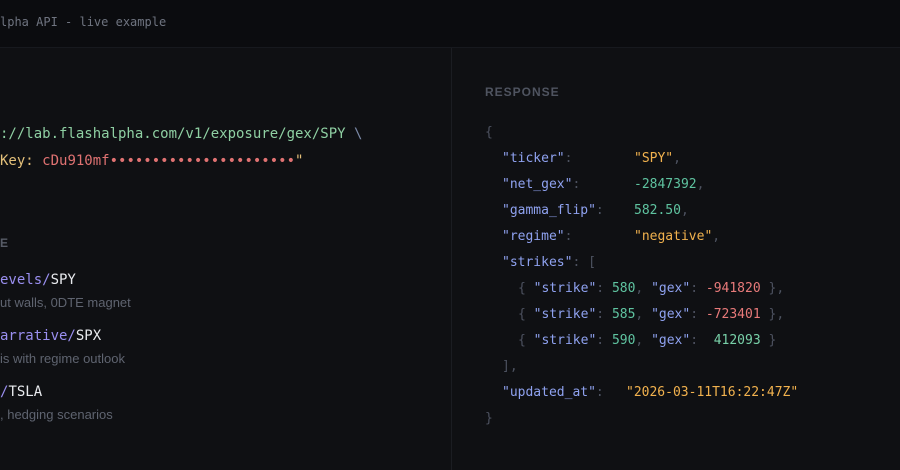 This screenshot has height=470, width=900. What do you see at coordinates (489, 132) in the screenshot?
I see `json-open-brace: {` at bounding box center [489, 132].